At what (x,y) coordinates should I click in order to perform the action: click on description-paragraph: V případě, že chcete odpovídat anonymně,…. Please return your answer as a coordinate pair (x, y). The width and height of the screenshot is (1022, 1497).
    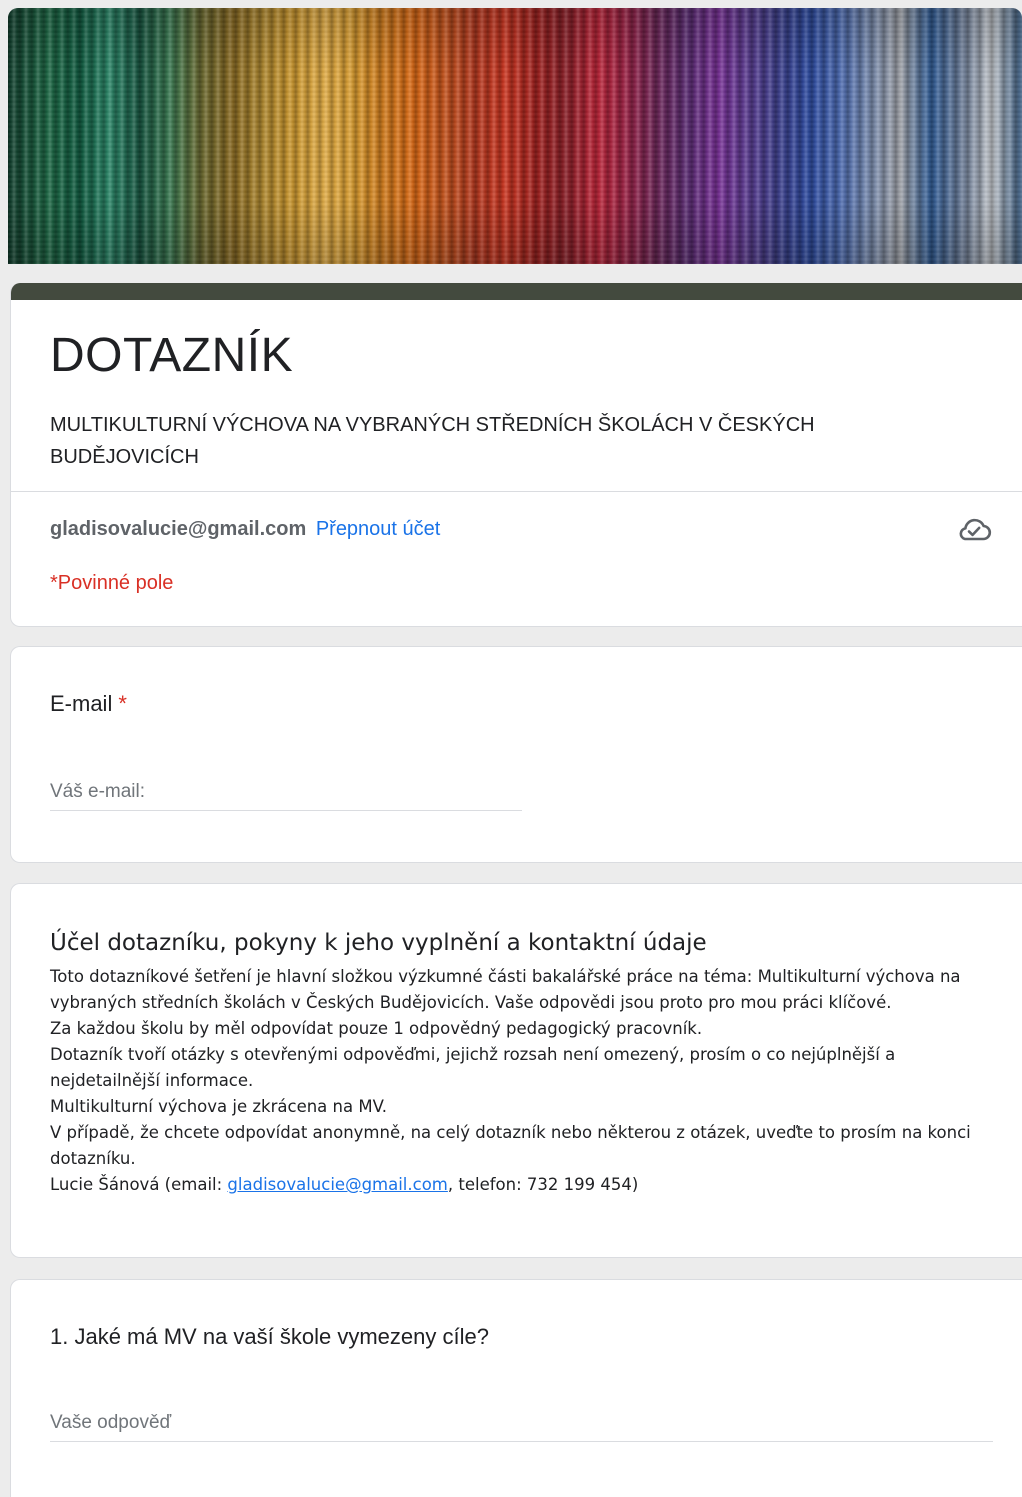
    Looking at the image, I should click on (510, 1145).